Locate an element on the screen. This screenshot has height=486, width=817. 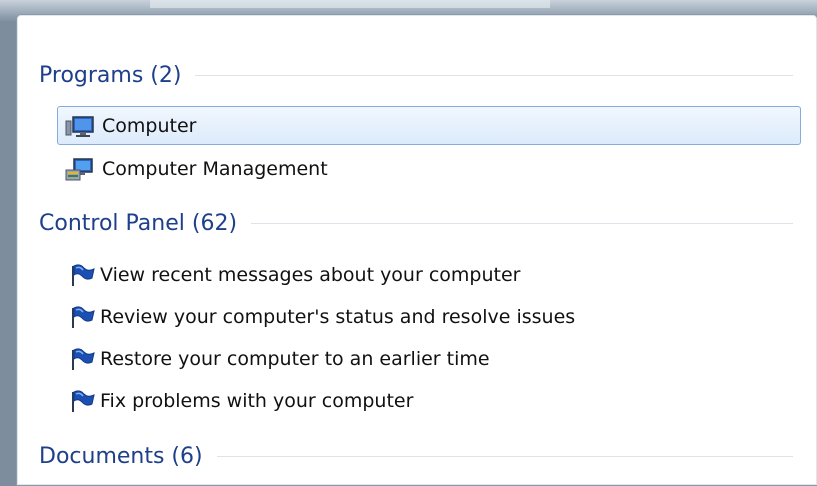
result-item-label: Restore your computer to an earlier time is located at coordinates (295, 358).